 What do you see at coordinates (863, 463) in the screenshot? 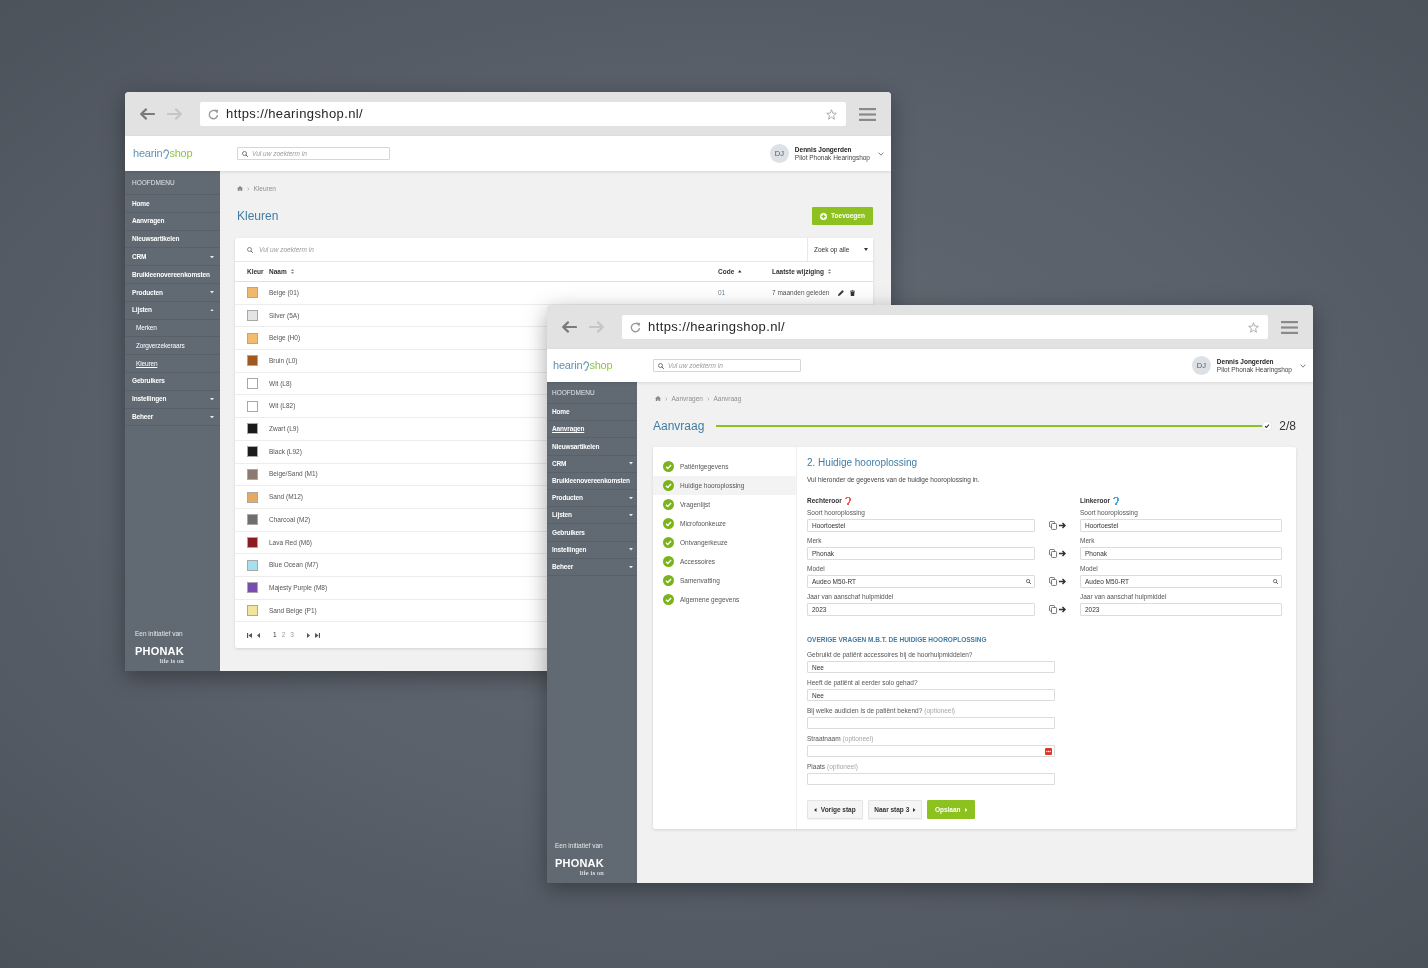
I see `form-title: 2. Huidige hooroplossing` at bounding box center [863, 463].